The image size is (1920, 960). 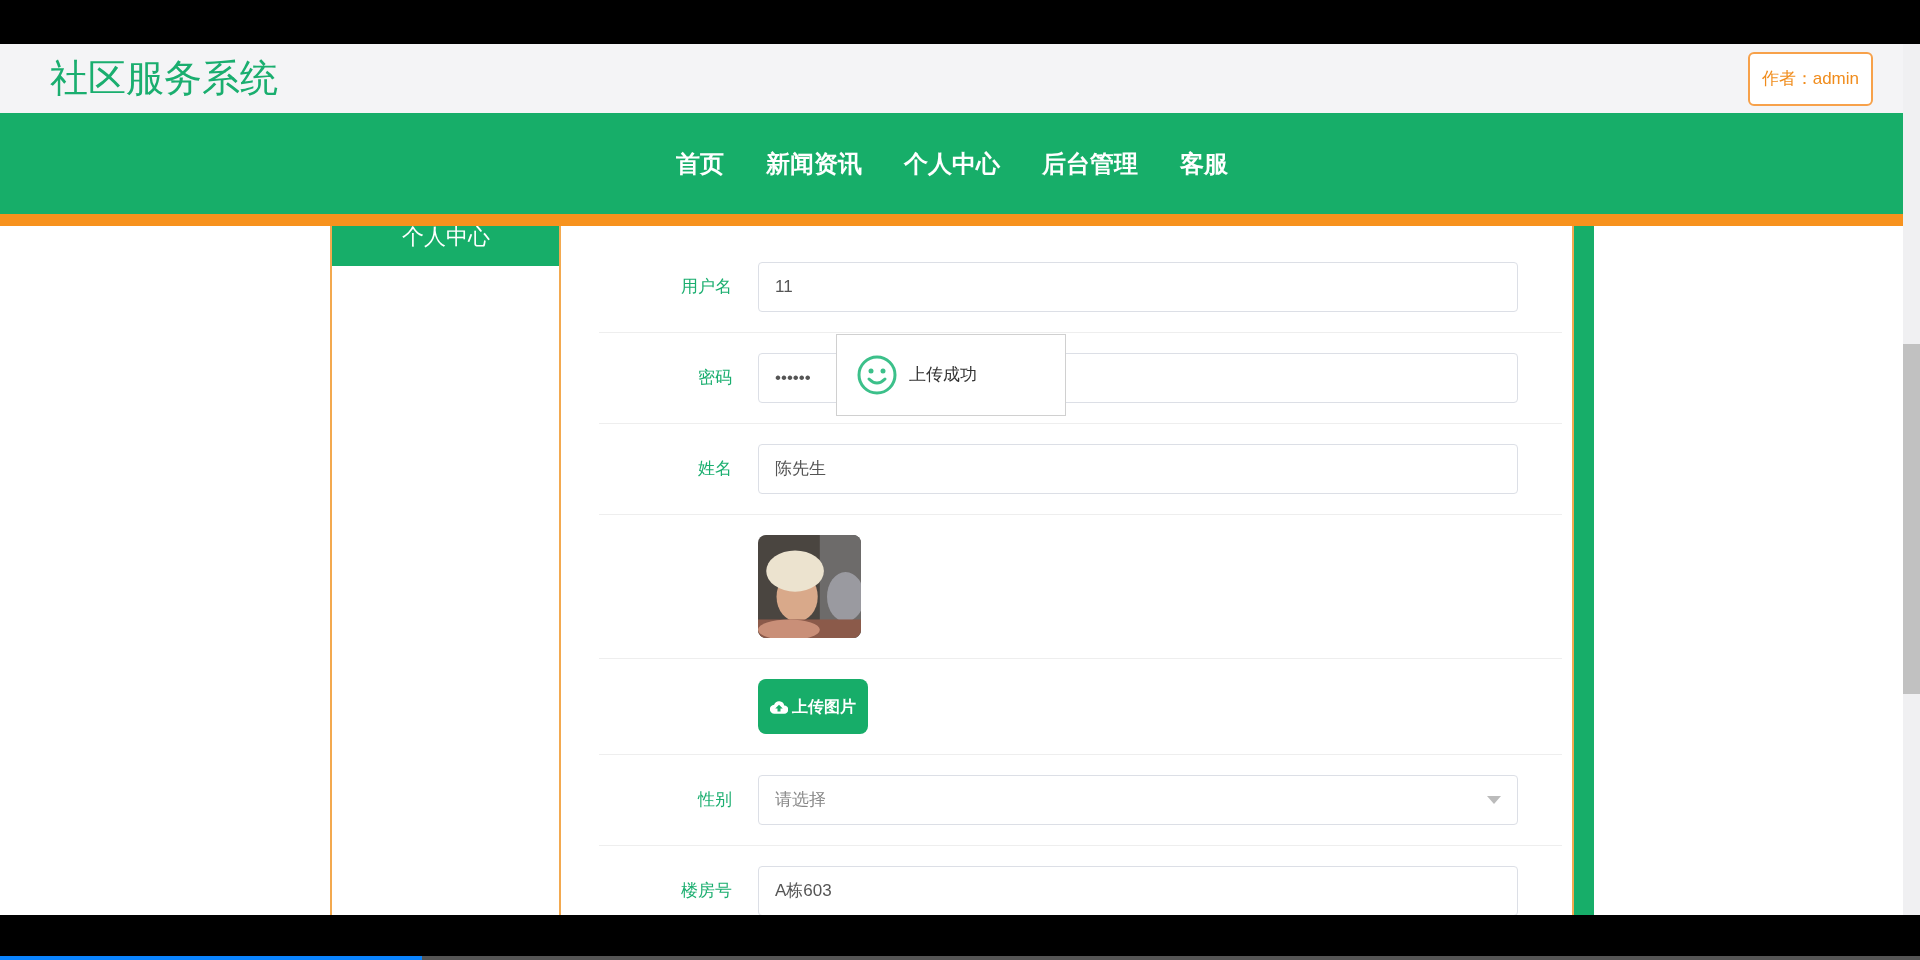 I want to click on nav-link: 新闻资讯, so click(x=813, y=163).